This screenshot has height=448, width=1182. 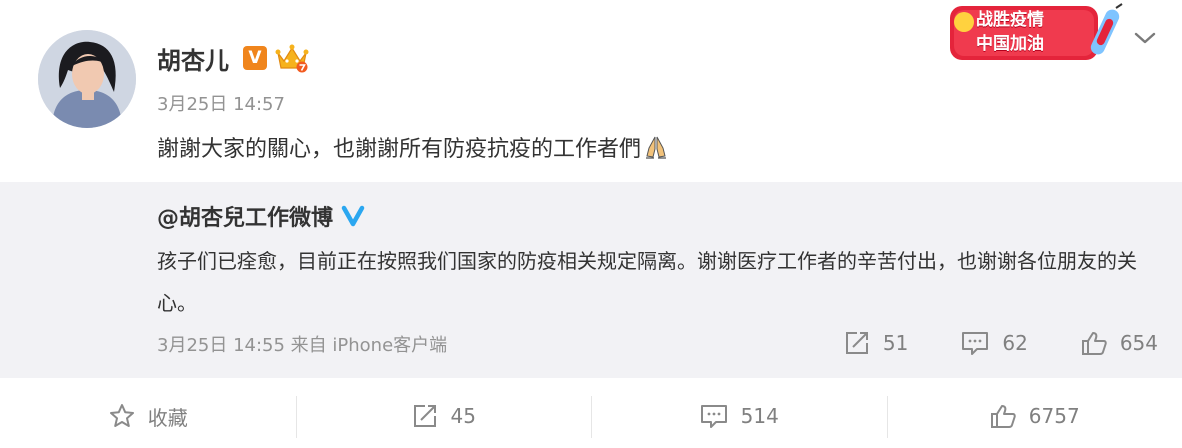 I want to click on forward-button: 45, so click(x=443, y=416).